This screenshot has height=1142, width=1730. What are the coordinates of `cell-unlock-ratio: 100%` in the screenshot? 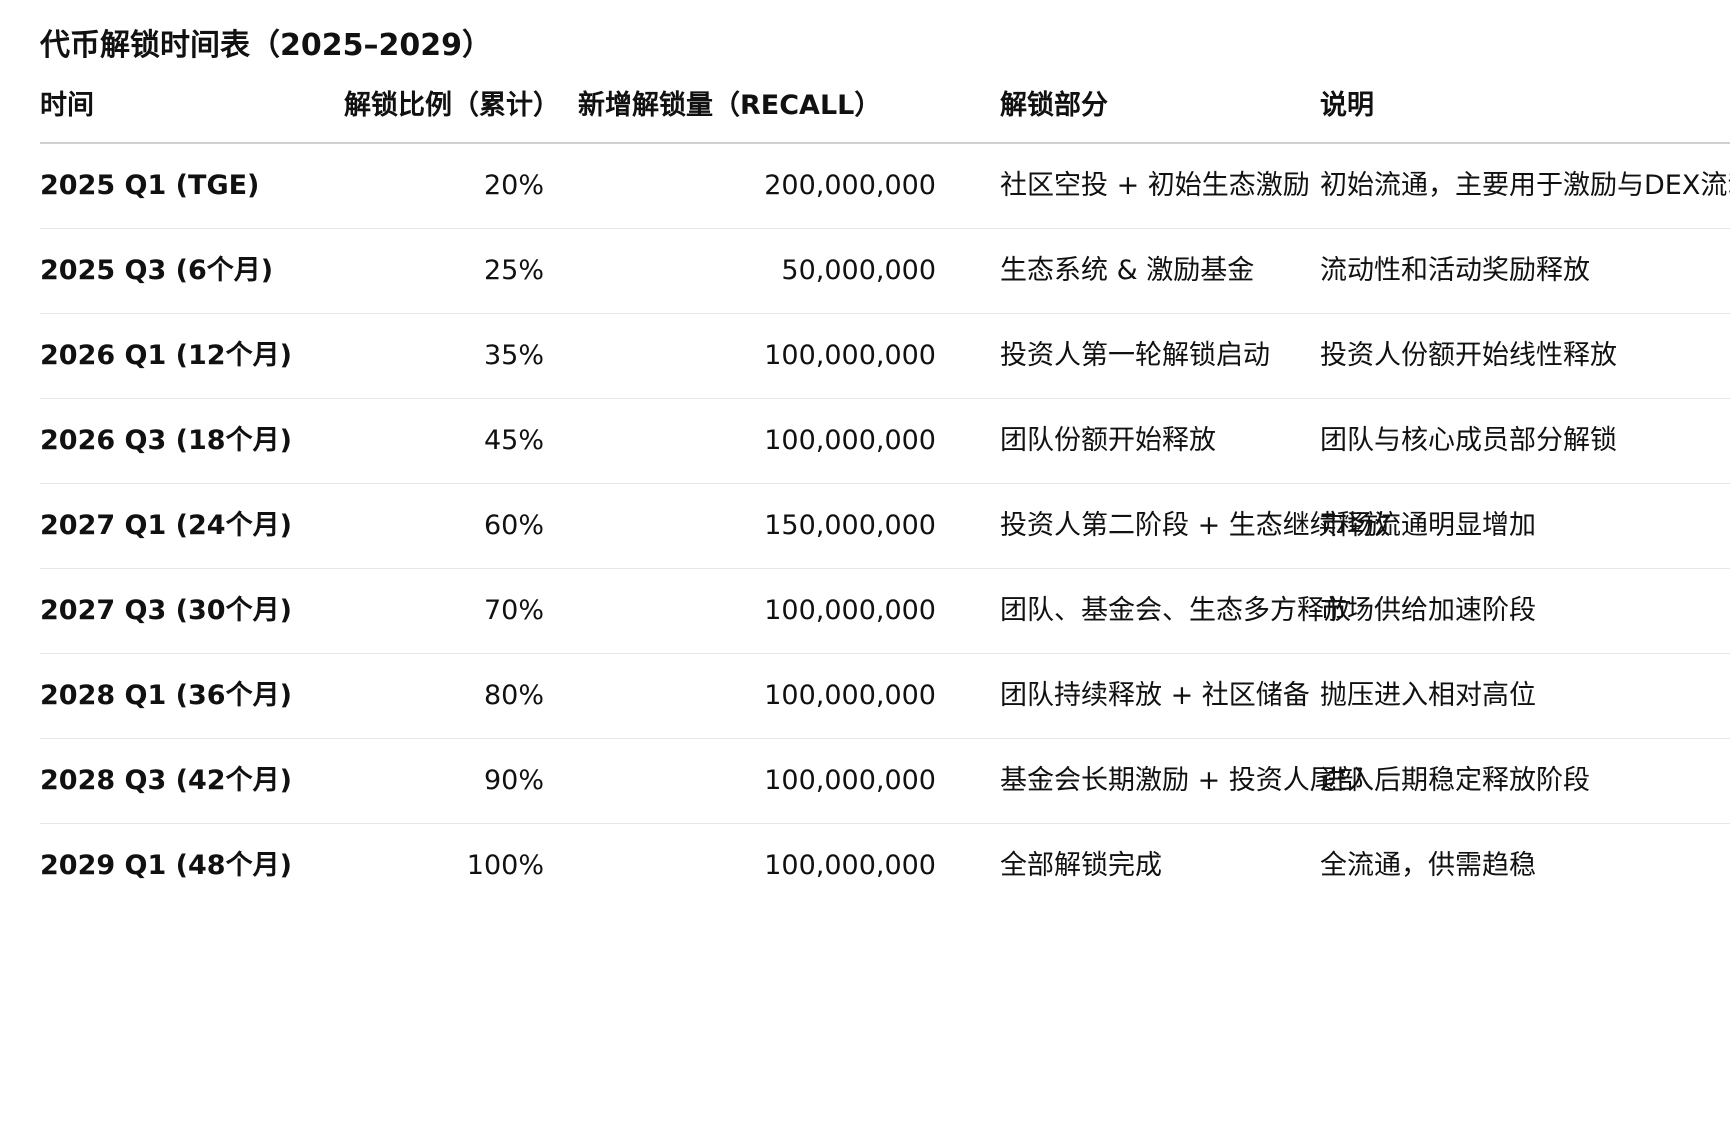 It's located at (505, 865).